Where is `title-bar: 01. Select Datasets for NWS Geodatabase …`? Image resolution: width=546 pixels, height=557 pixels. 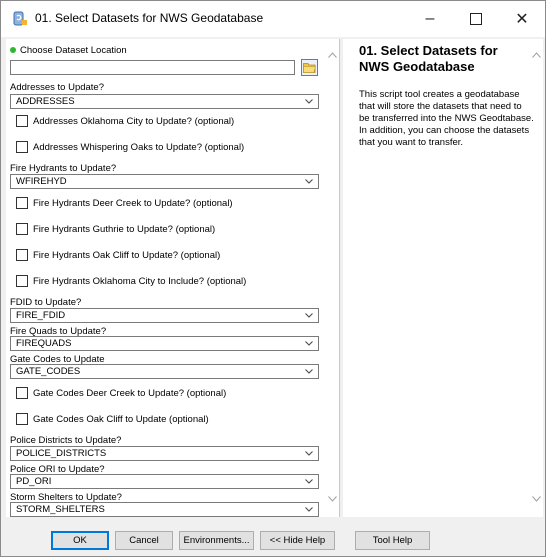 title-bar: 01. Select Datasets for NWS Geodatabase … is located at coordinates (273, 19).